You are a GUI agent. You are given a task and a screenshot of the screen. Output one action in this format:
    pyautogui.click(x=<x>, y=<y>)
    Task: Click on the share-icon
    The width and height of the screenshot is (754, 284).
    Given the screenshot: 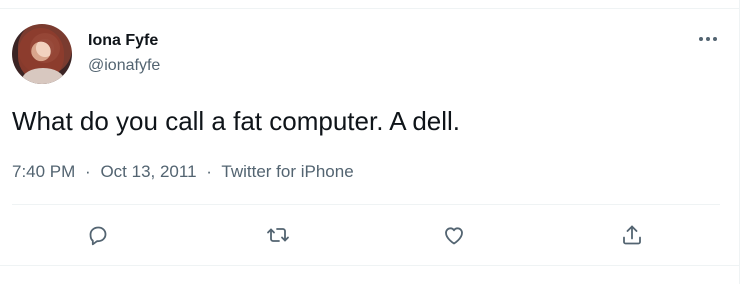 What is the action you would take?
    pyautogui.click(x=632, y=235)
    